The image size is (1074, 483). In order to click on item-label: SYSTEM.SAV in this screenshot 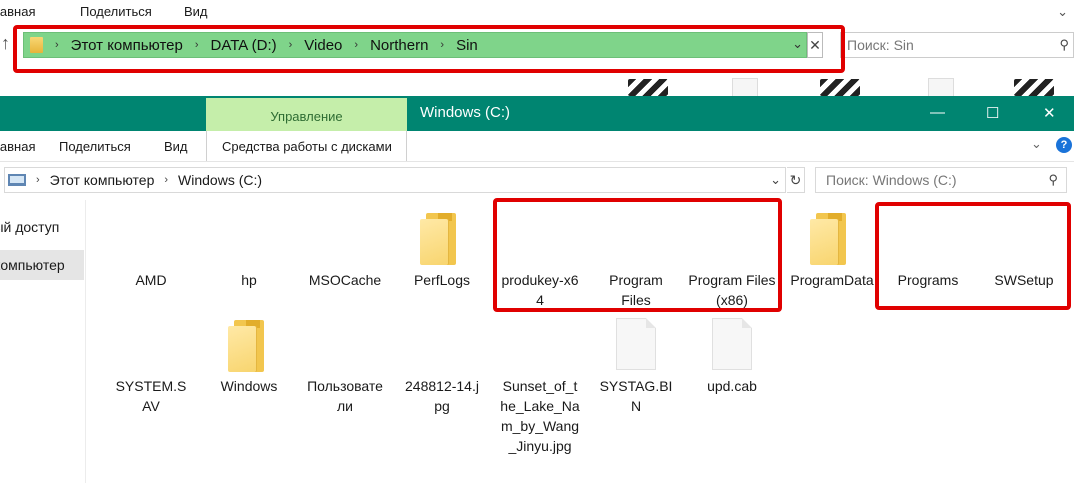, I will do `click(151, 396)`.